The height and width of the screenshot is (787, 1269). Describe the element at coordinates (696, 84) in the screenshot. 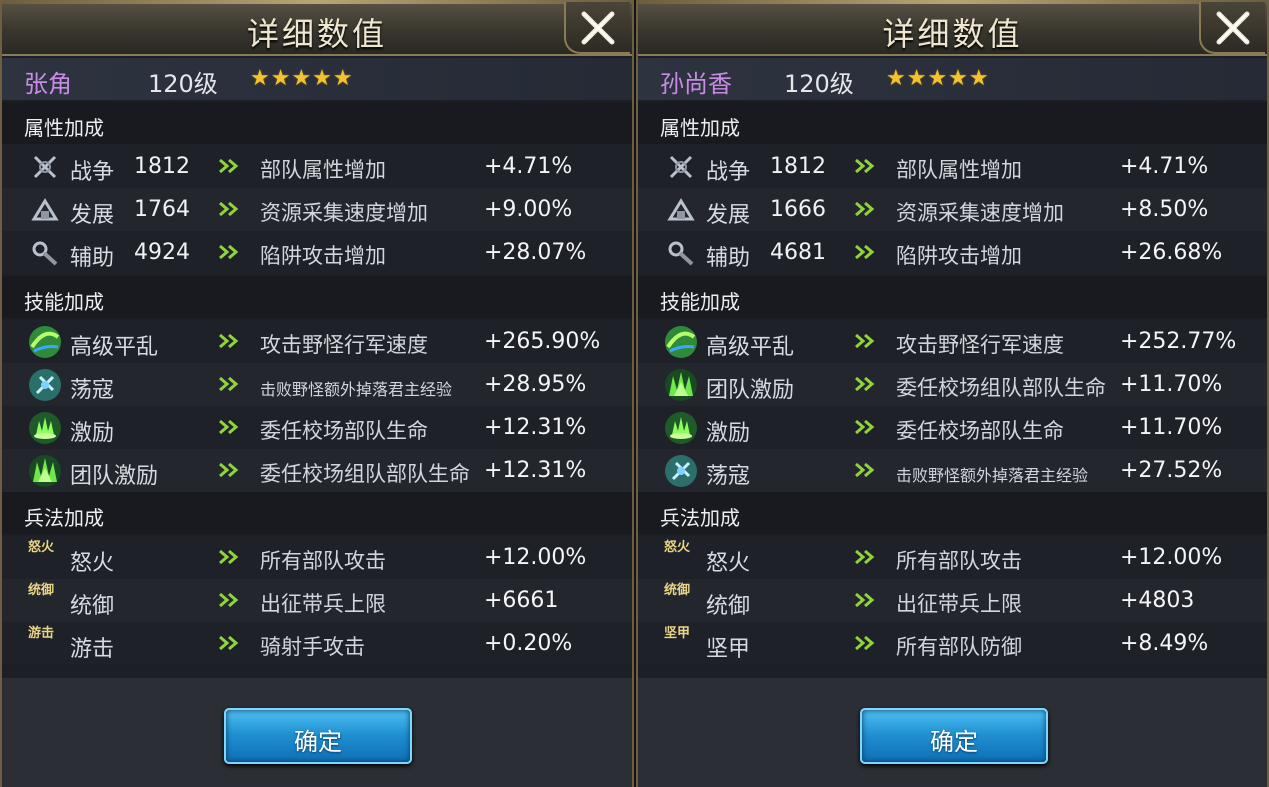

I see `hero-name: 孙尚香` at that location.